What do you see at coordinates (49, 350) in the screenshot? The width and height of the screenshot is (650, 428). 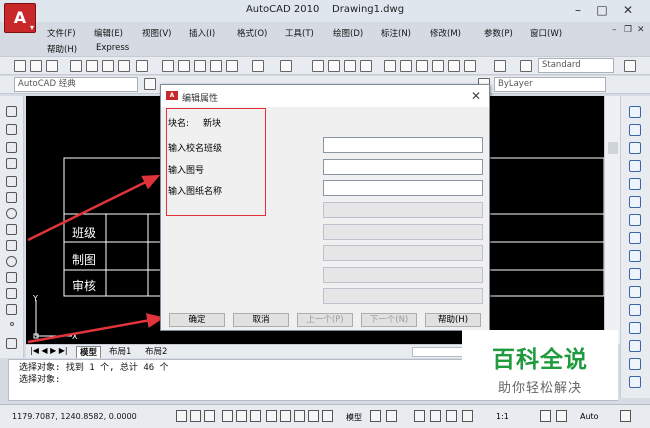 I see `tab-nav-arrows-icon: |◀ ◀ ▶ ▶|` at bounding box center [49, 350].